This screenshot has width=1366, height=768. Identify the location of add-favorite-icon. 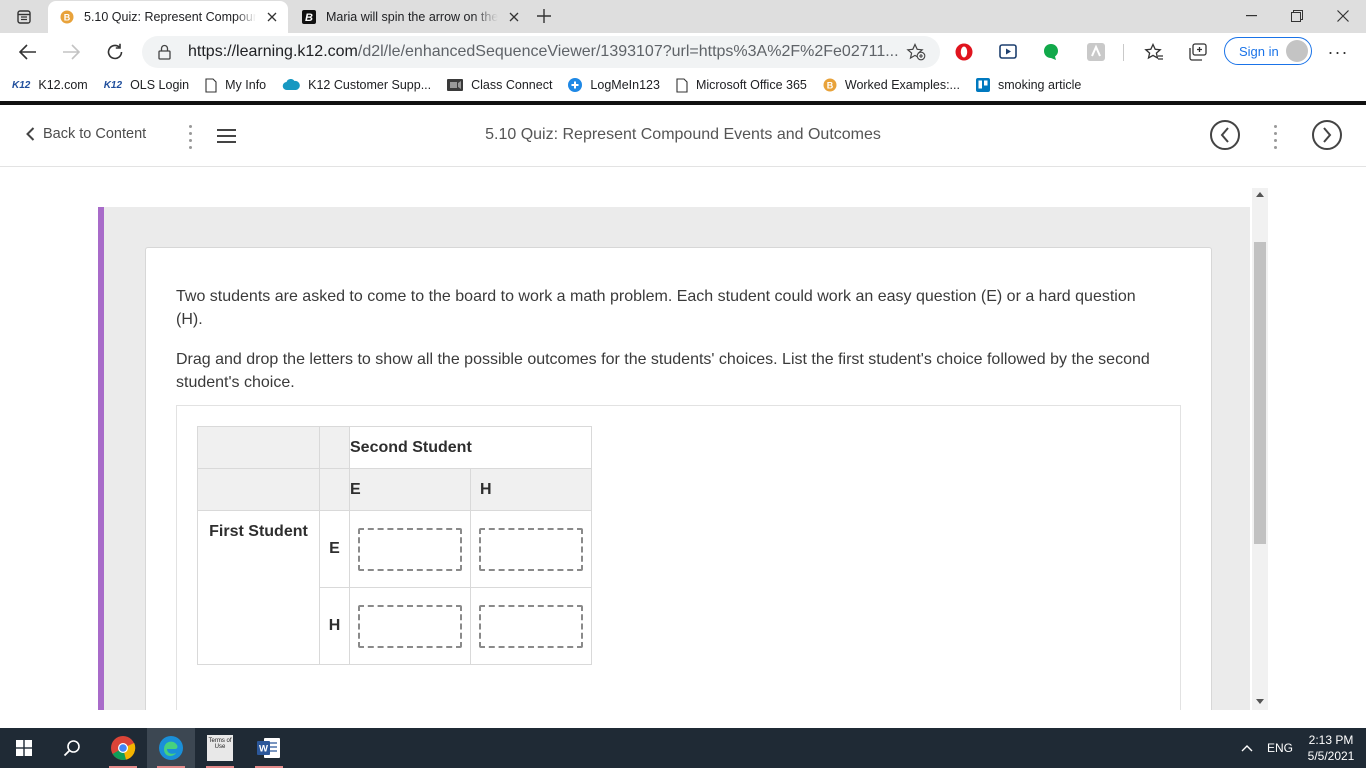
(916, 52).